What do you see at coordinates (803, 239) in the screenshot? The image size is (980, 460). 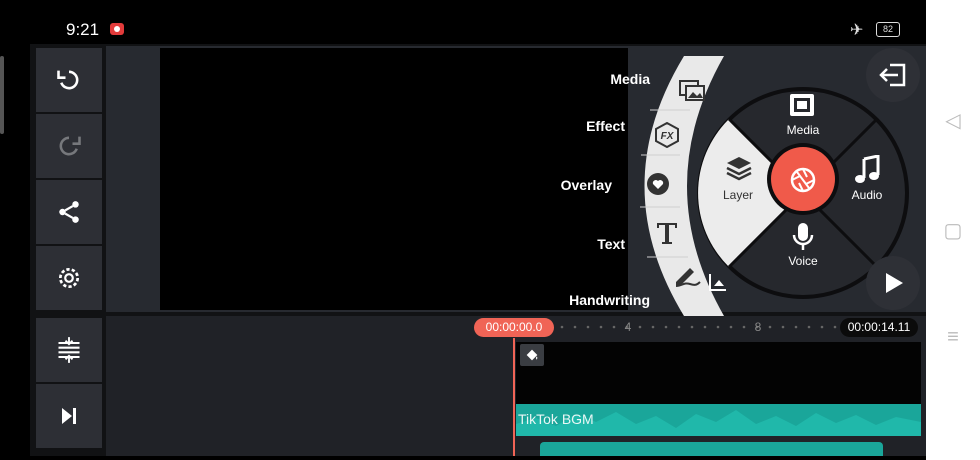 I see `microphone-icon` at bounding box center [803, 239].